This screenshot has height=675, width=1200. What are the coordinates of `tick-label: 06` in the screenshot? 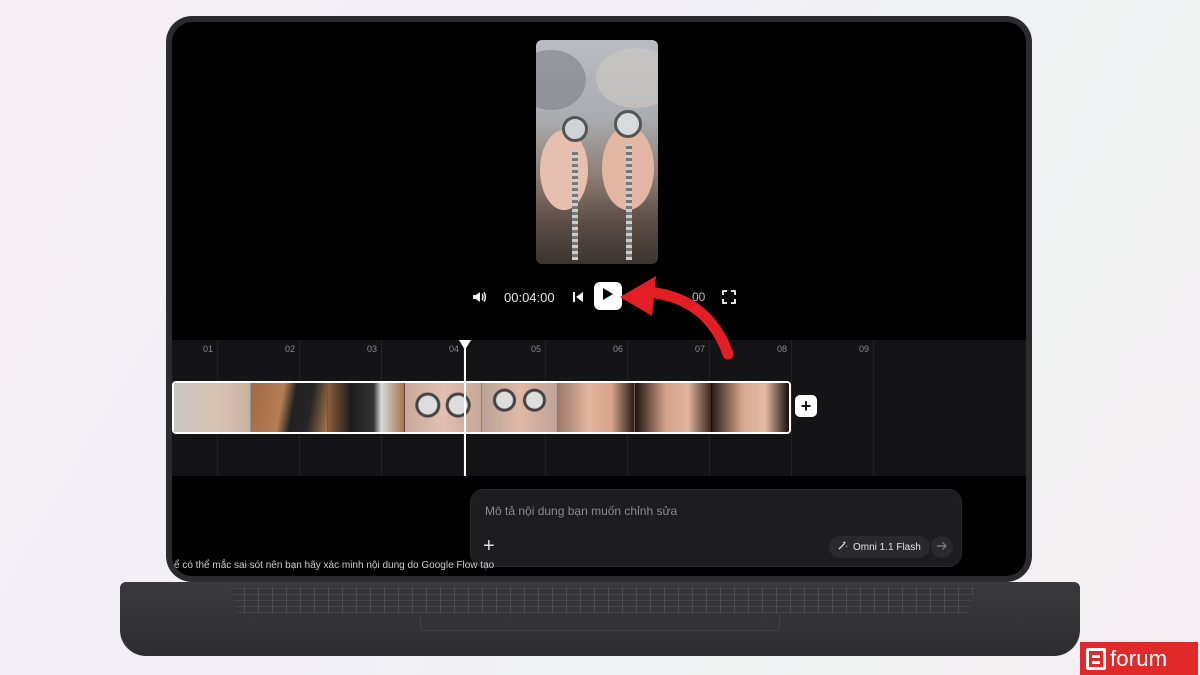 It's located at (618, 349).